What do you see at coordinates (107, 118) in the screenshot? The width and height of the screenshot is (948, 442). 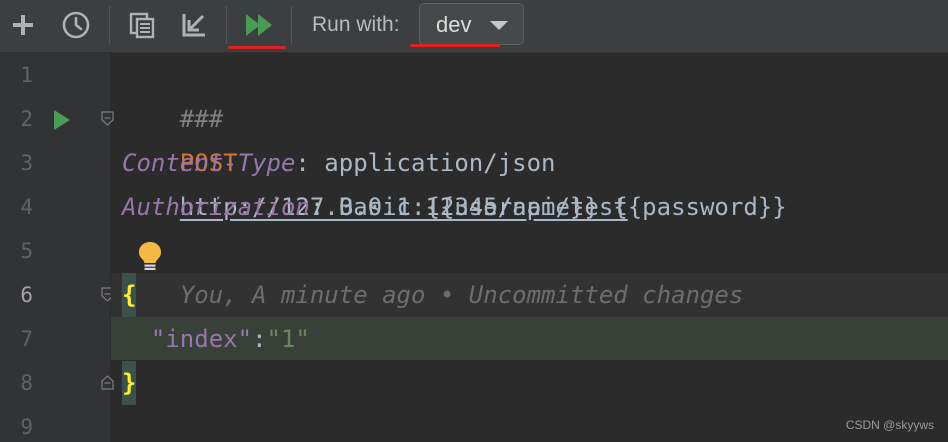 I see `fold-icon` at bounding box center [107, 118].